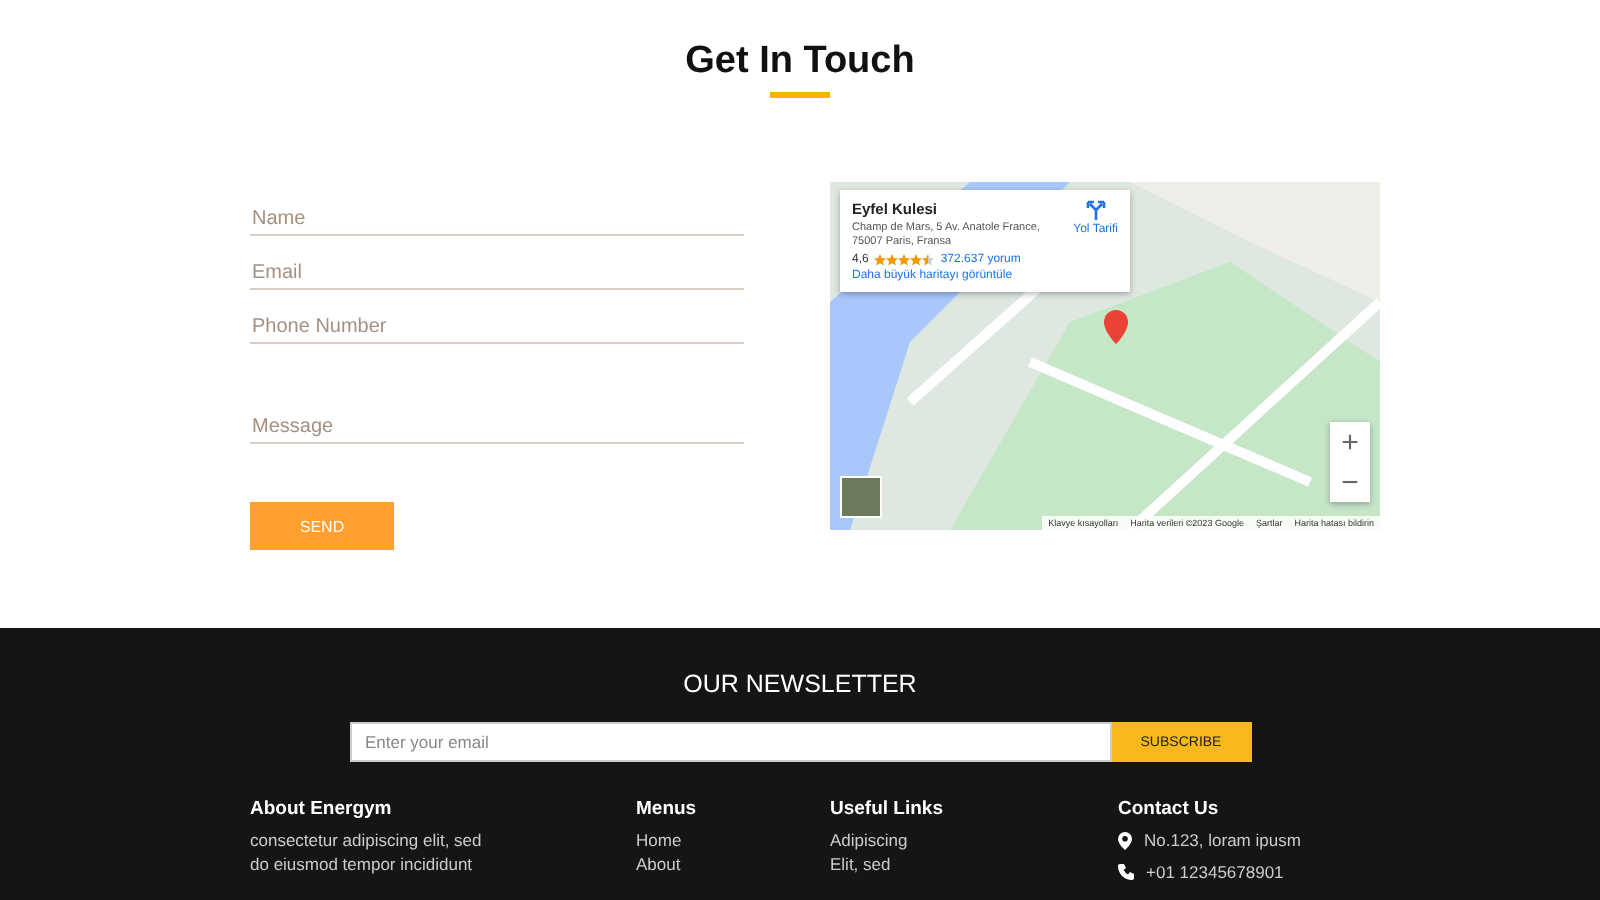 This screenshot has width=1600, height=900. What do you see at coordinates (1350, 482) in the screenshot?
I see `zoom-out-button: −` at bounding box center [1350, 482].